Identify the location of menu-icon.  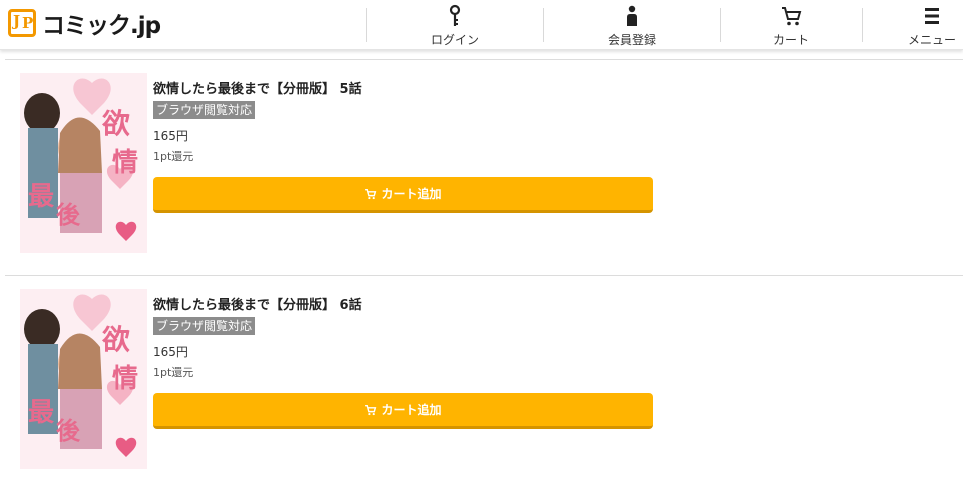
(932, 16).